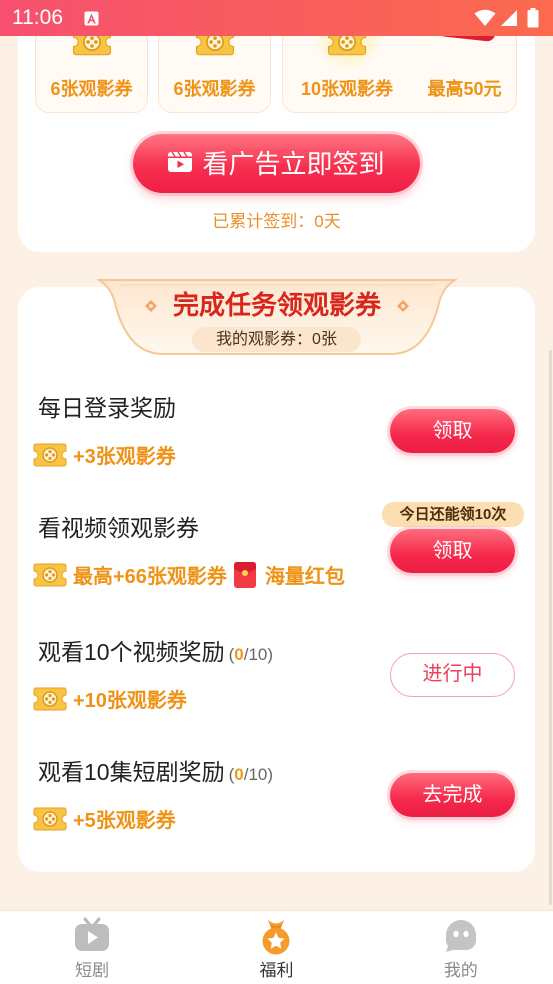 The width and height of the screenshot is (553, 984). Describe the element at coordinates (124, 821) in the screenshot. I see `task-reward-text: +5张观影券` at that location.